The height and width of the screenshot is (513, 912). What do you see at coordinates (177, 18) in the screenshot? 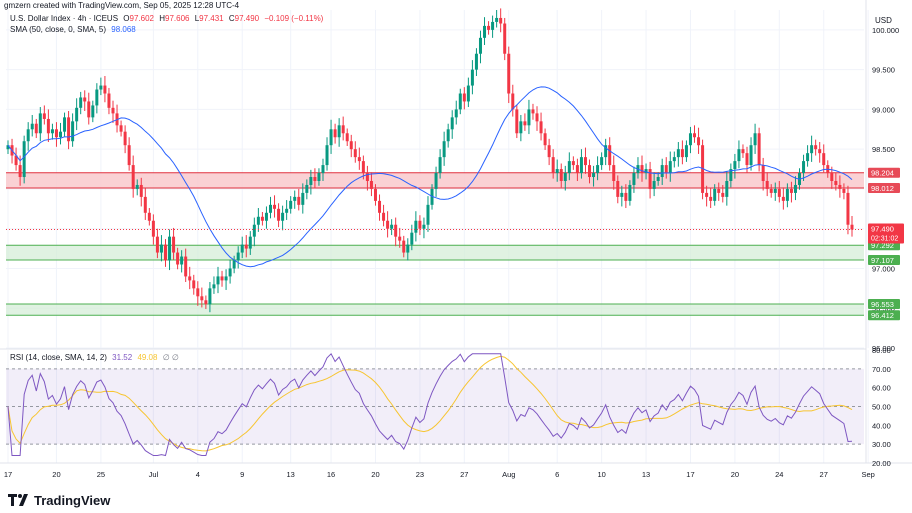
I see `high-value: 97.606` at bounding box center [177, 18].